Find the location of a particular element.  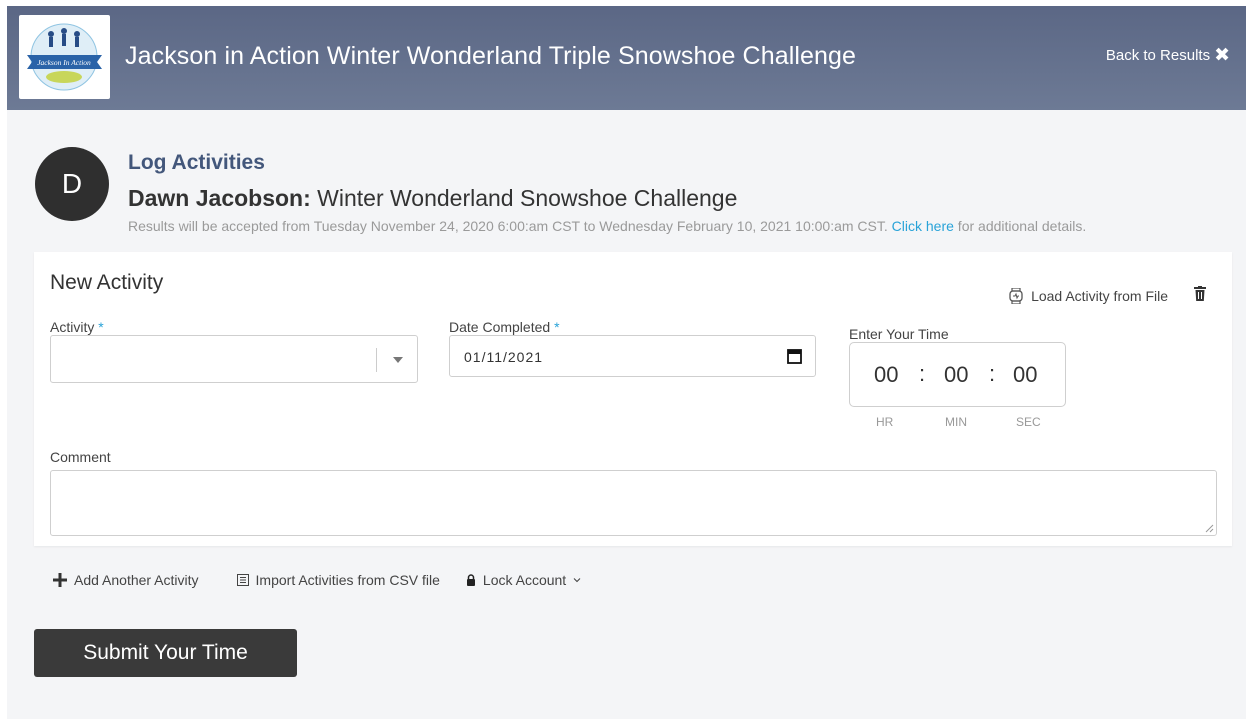

resize-handle-icon is located at coordinates (1209, 528).